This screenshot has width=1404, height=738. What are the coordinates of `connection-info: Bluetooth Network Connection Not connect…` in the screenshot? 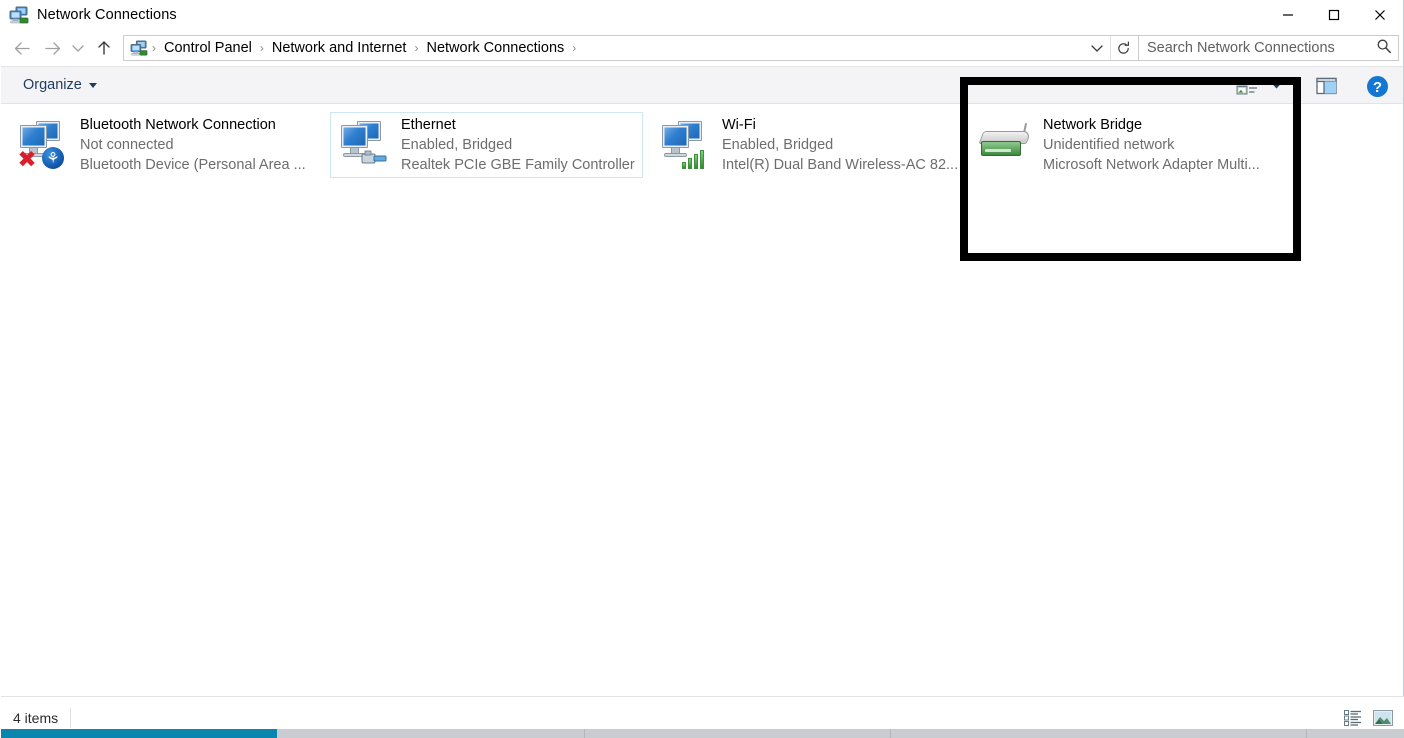 It's located at (193, 145).